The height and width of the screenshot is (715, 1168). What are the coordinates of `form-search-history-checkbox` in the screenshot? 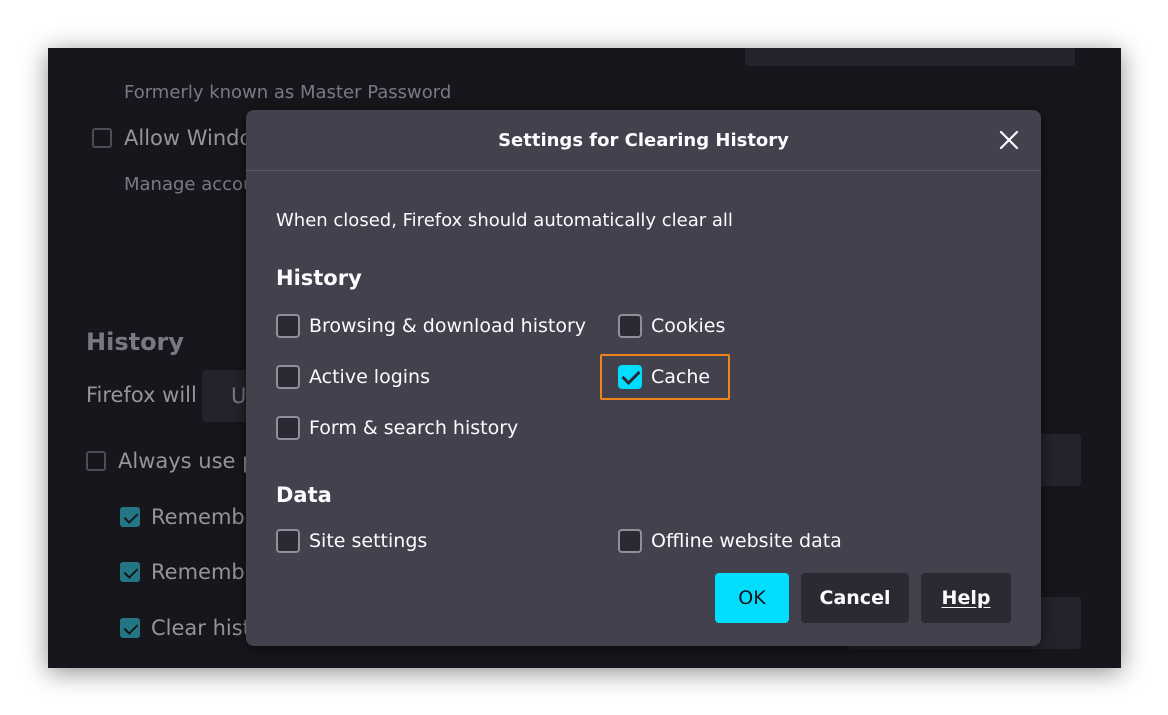 It's located at (288, 428).